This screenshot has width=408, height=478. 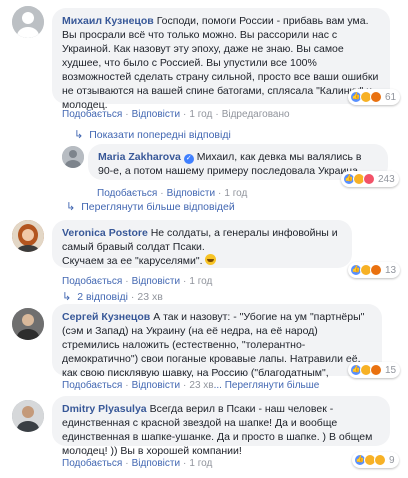 I want to click on reactions-count: 9, so click(x=392, y=460).